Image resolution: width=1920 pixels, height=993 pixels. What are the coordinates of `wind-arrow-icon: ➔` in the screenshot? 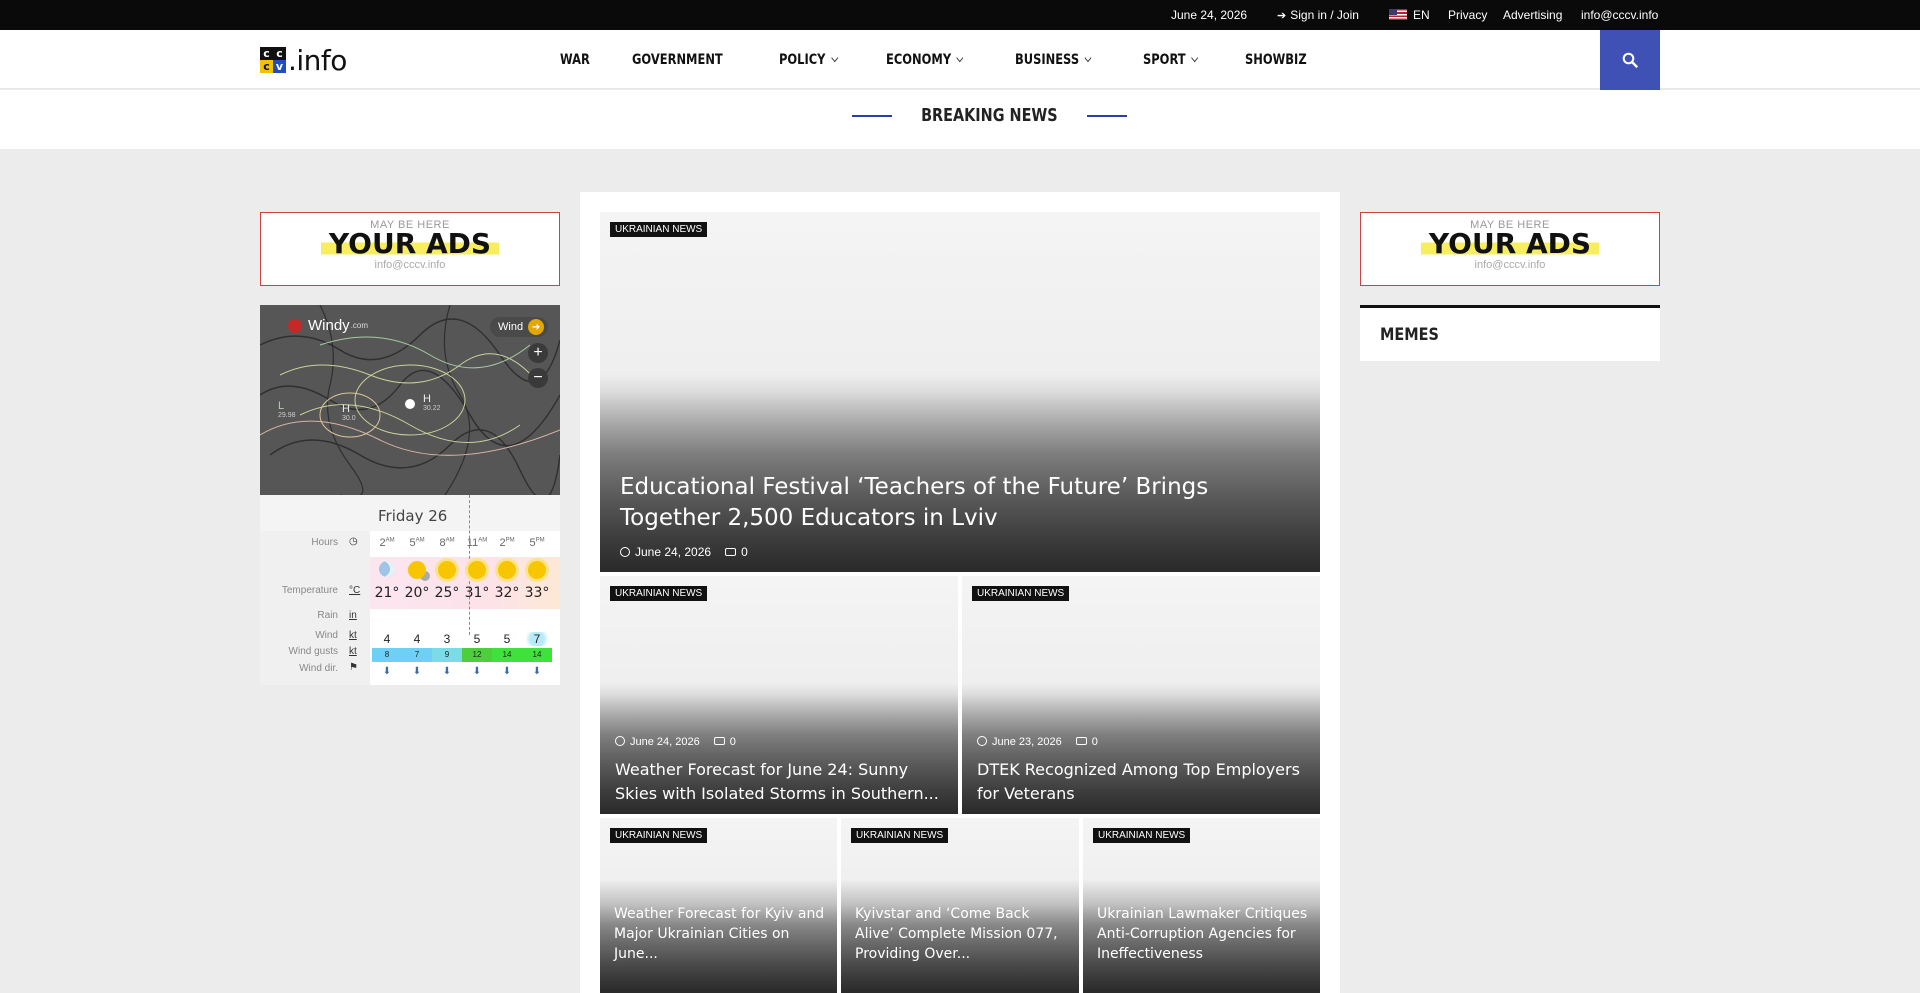 It's located at (536, 327).